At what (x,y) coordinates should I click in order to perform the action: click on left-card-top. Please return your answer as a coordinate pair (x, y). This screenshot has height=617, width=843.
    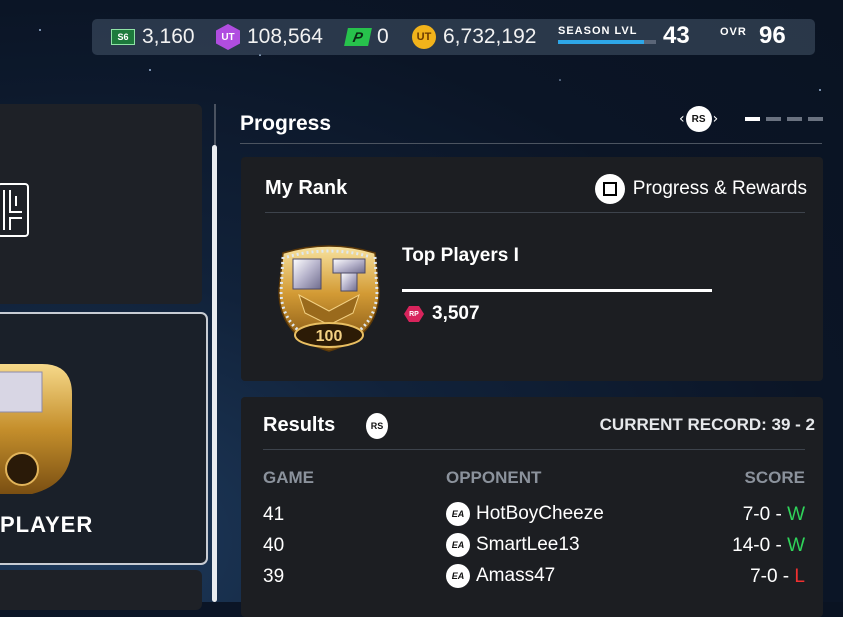
    Looking at the image, I should click on (101, 204).